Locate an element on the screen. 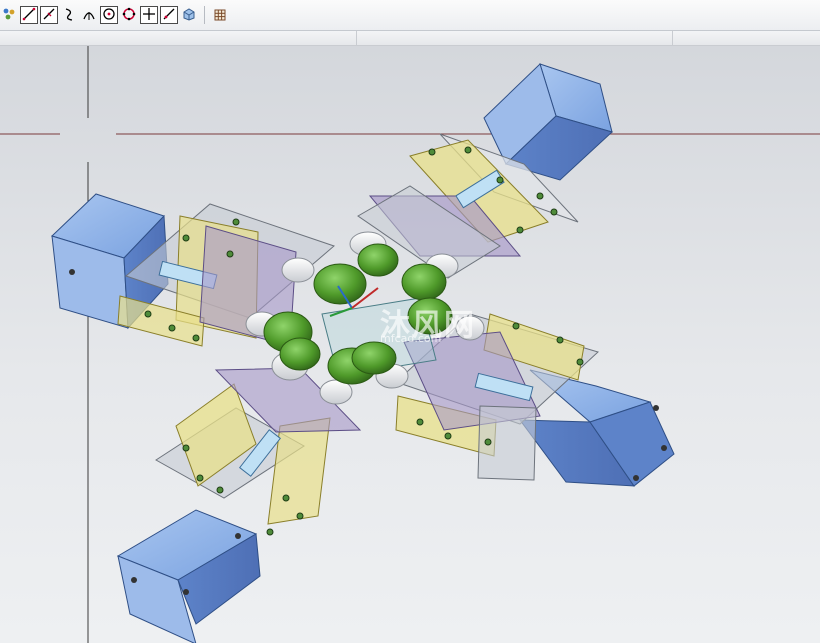  line-at-angle-tool-button is located at coordinates (49, 15).